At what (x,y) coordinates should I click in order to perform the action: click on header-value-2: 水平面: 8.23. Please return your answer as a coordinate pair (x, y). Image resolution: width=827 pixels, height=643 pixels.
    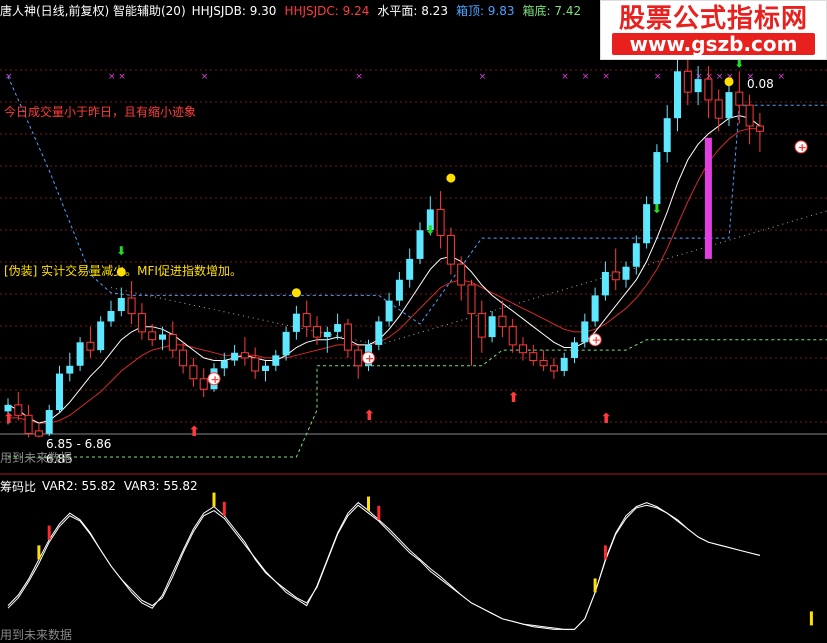
    Looking at the image, I should click on (412, 10).